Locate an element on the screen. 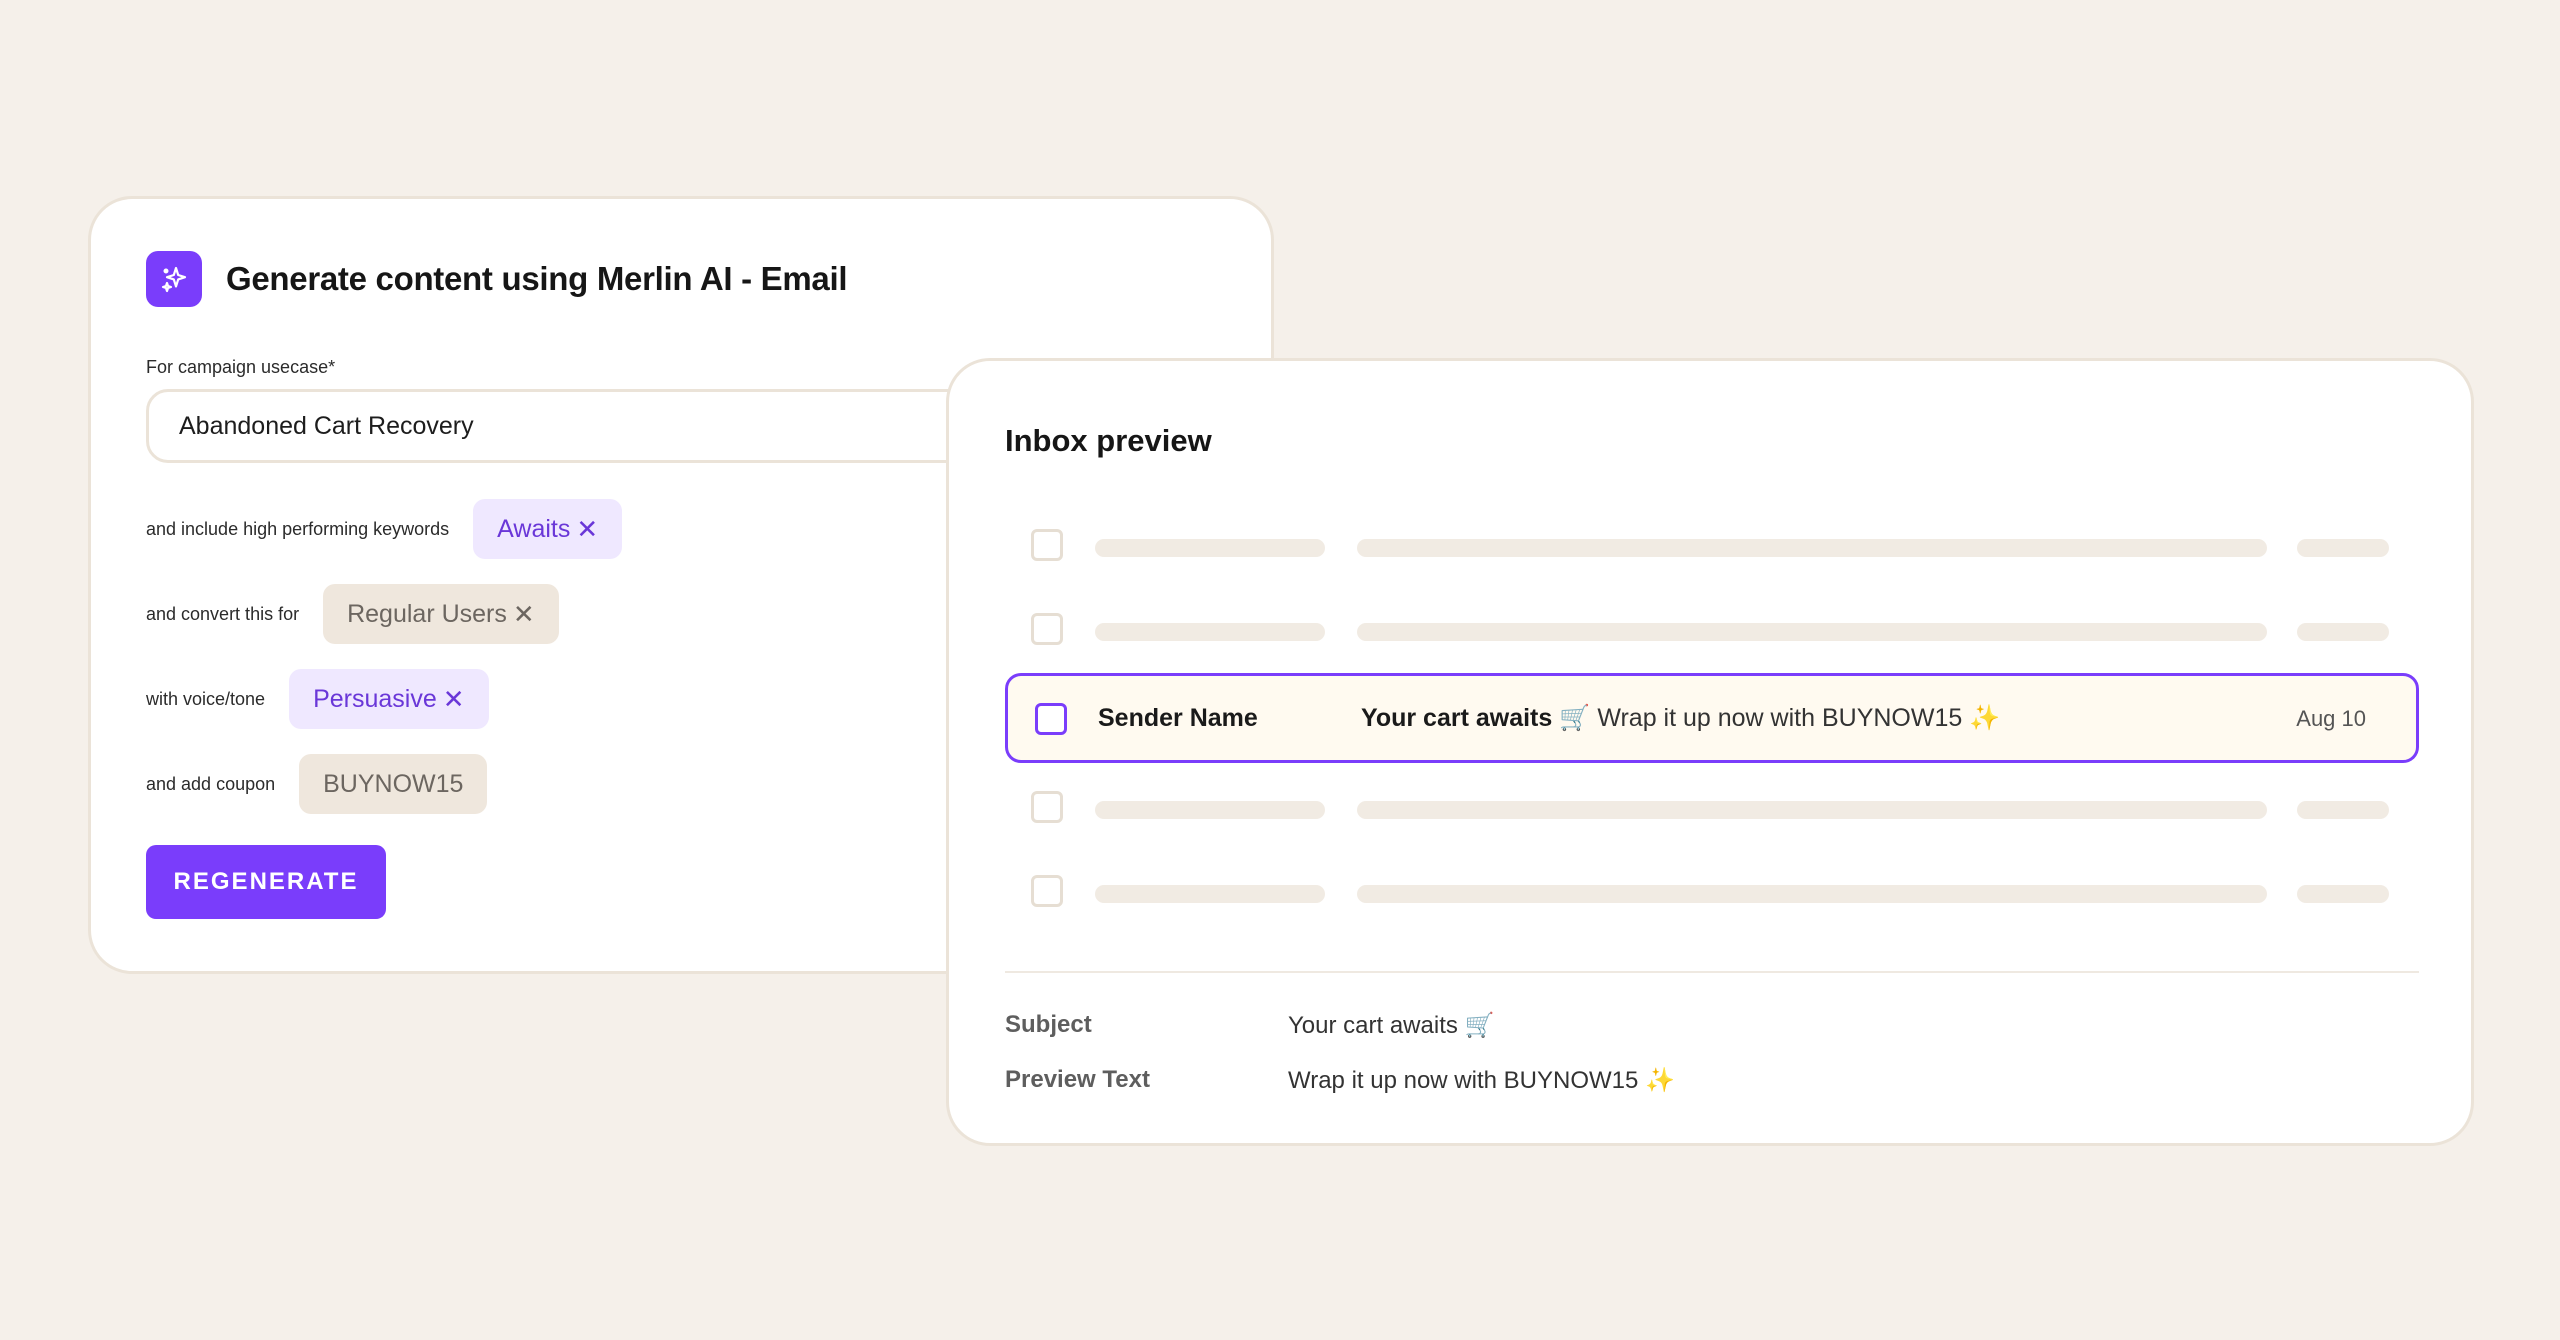 This screenshot has height=1340, width=2560. coupon-label: and add coupon is located at coordinates (211, 783).